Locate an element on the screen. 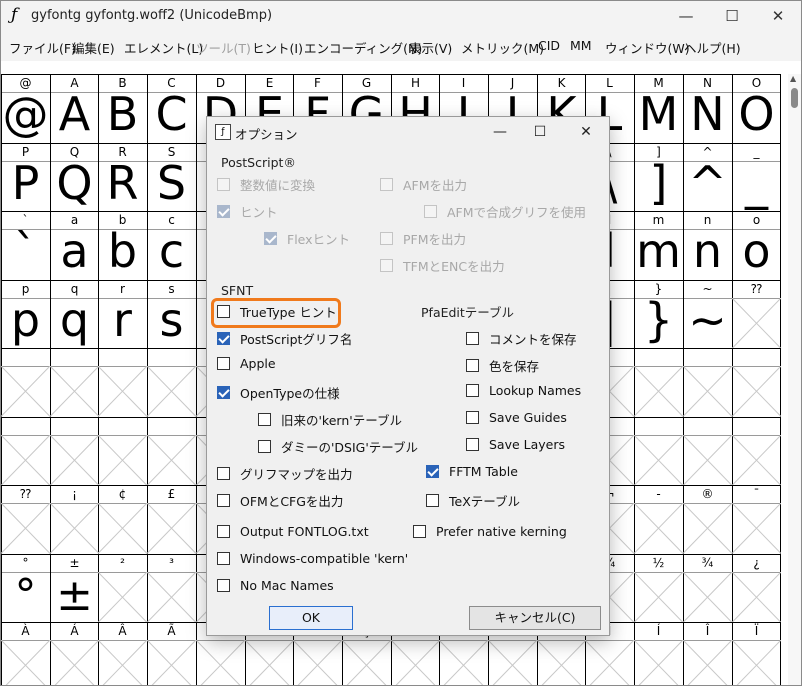  prefer-native-kerning-checkbox: Prefer native kerning is located at coordinates (490, 531).